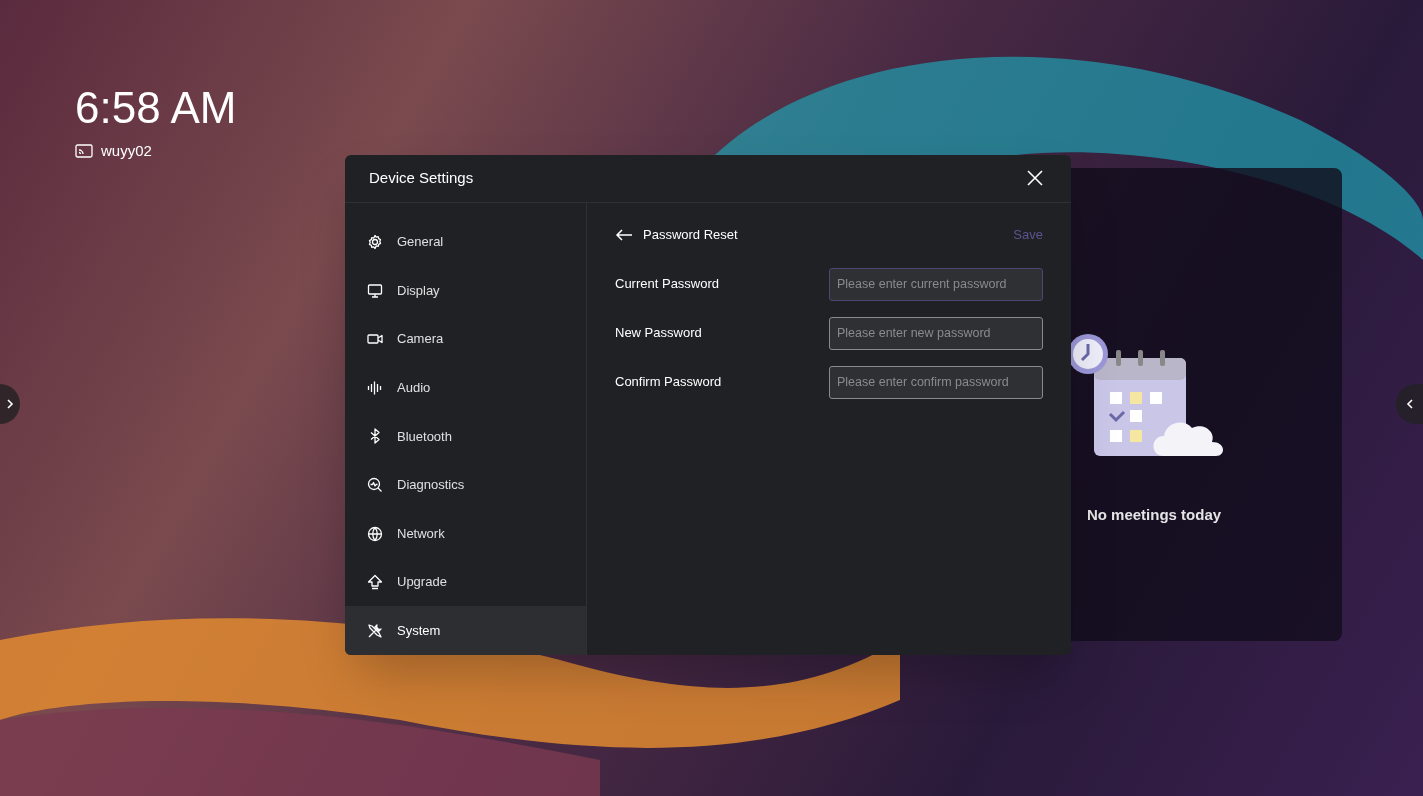  What do you see at coordinates (668, 382) in the screenshot?
I see `field-label: Confirm Password` at bounding box center [668, 382].